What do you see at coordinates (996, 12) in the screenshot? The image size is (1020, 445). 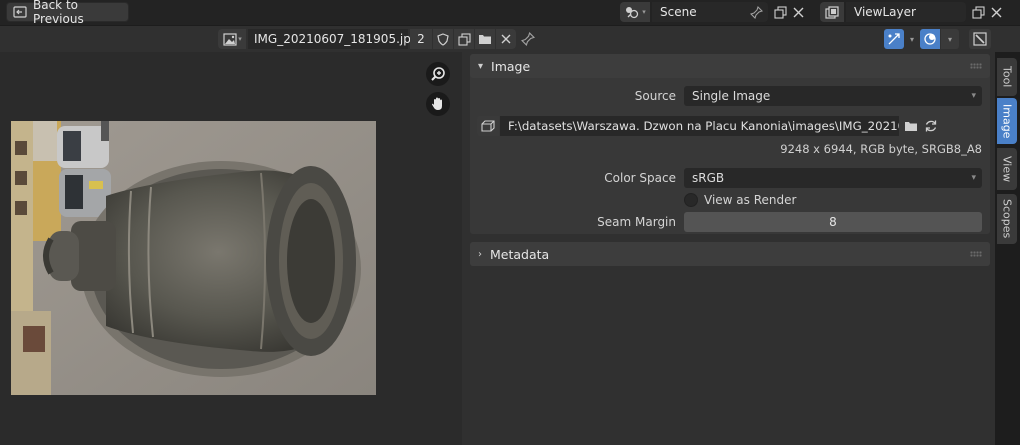 I see `delete-view-layer-icon` at bounding box center [996, 12].